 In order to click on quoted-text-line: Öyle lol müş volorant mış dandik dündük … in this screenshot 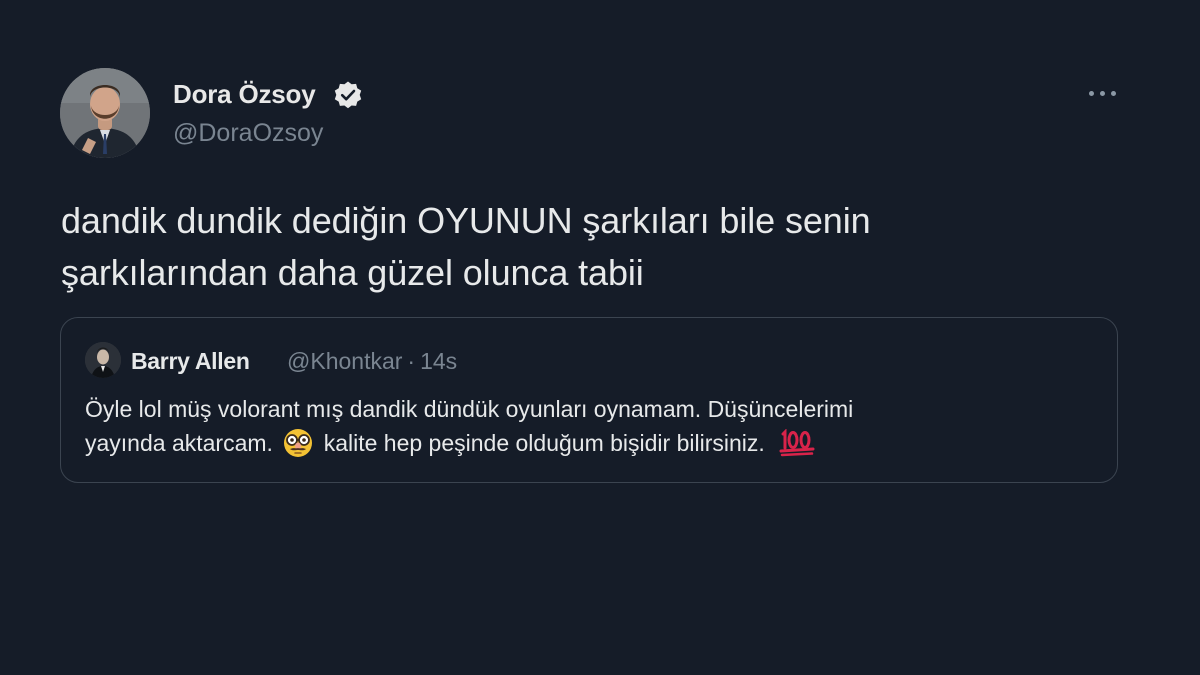, I will do `click(469, 409)`.